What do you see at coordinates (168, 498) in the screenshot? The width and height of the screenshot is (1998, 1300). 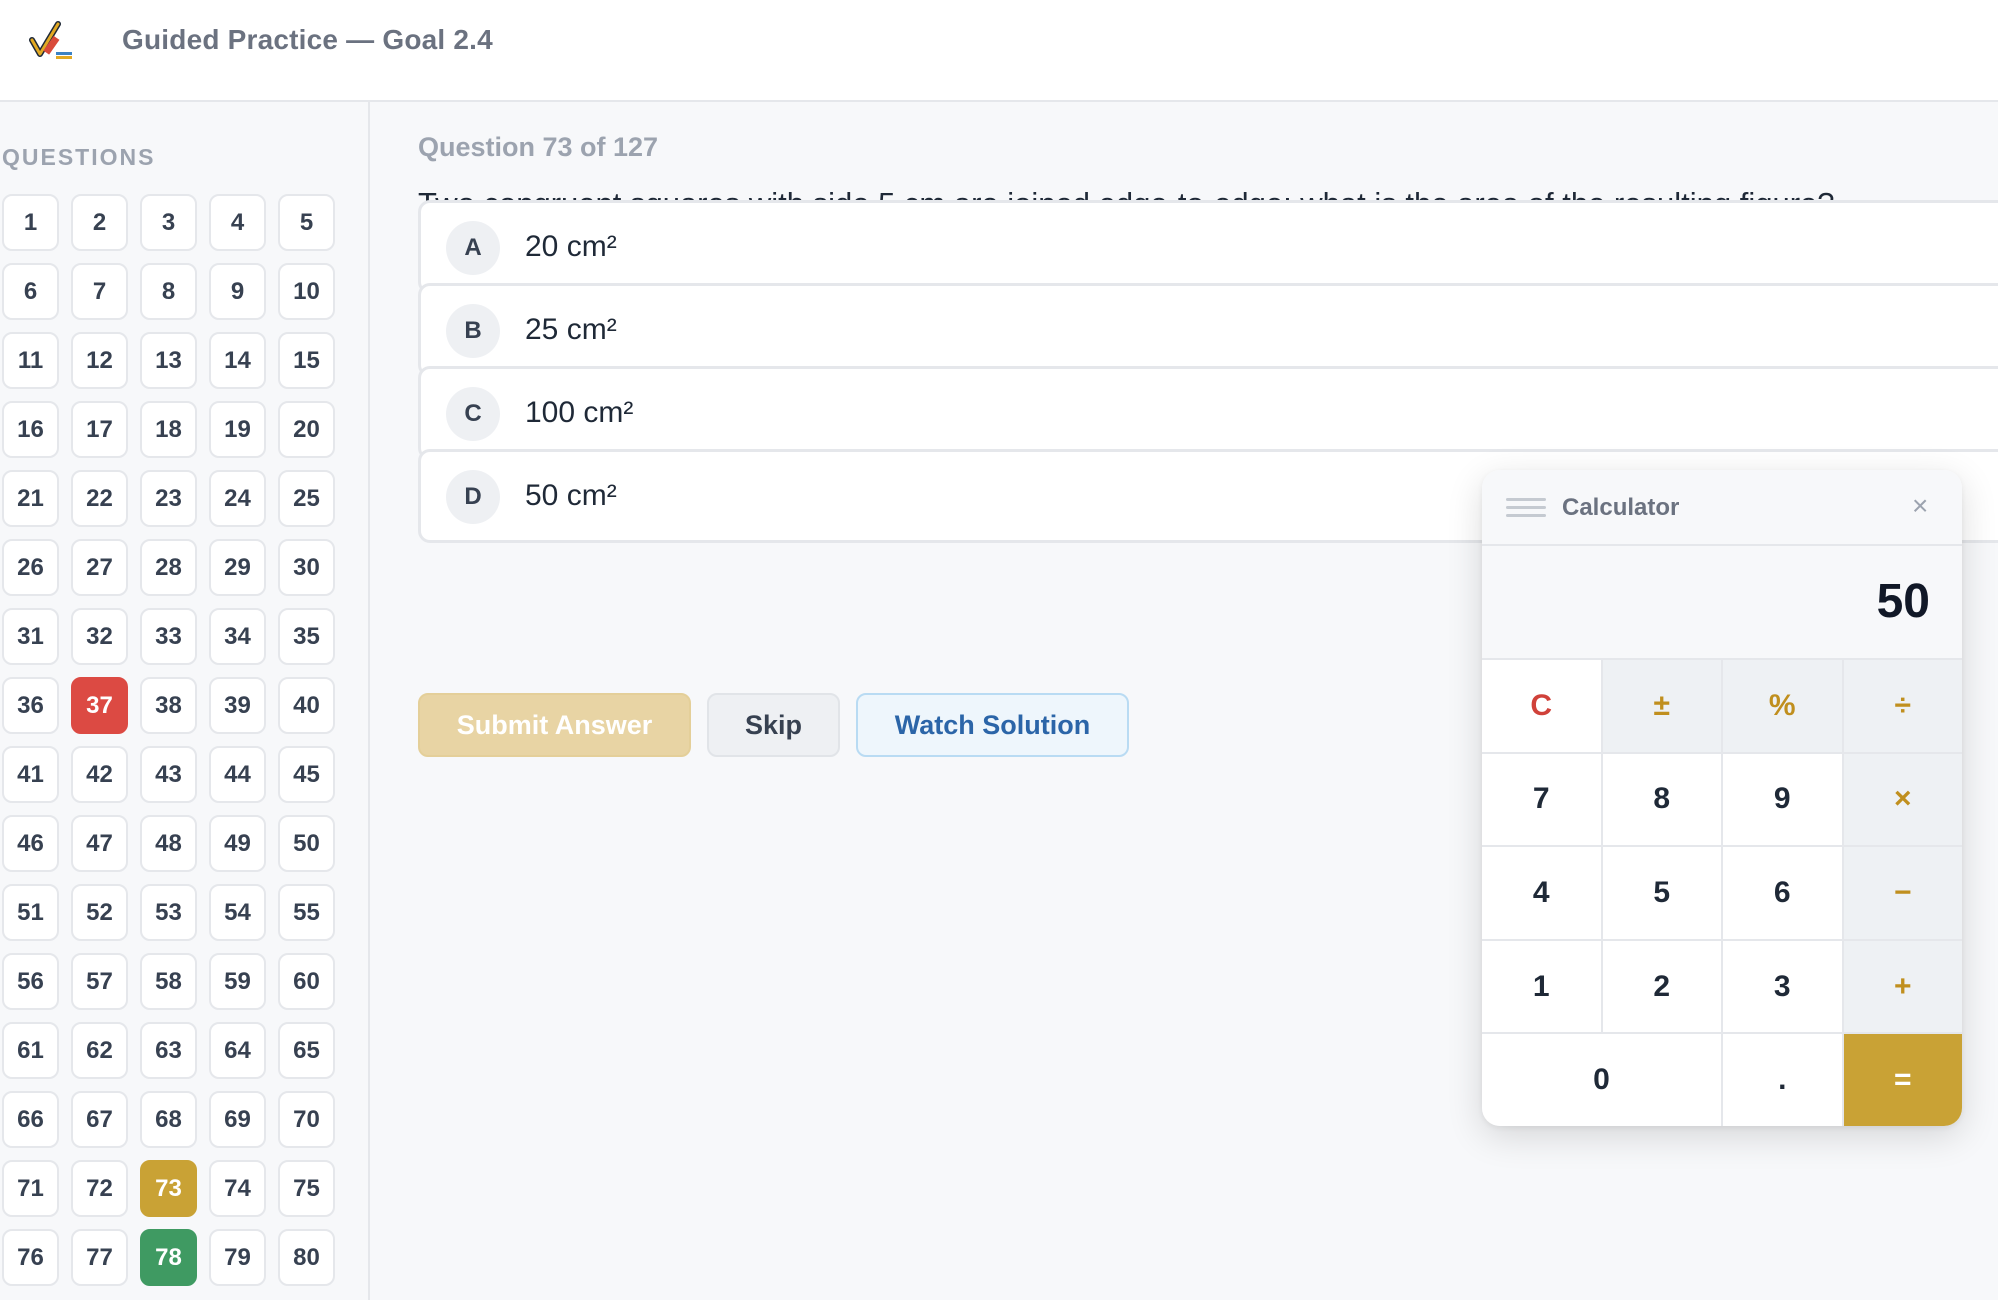 I see `question-number-button: 23` at bounding box center [168, 498].